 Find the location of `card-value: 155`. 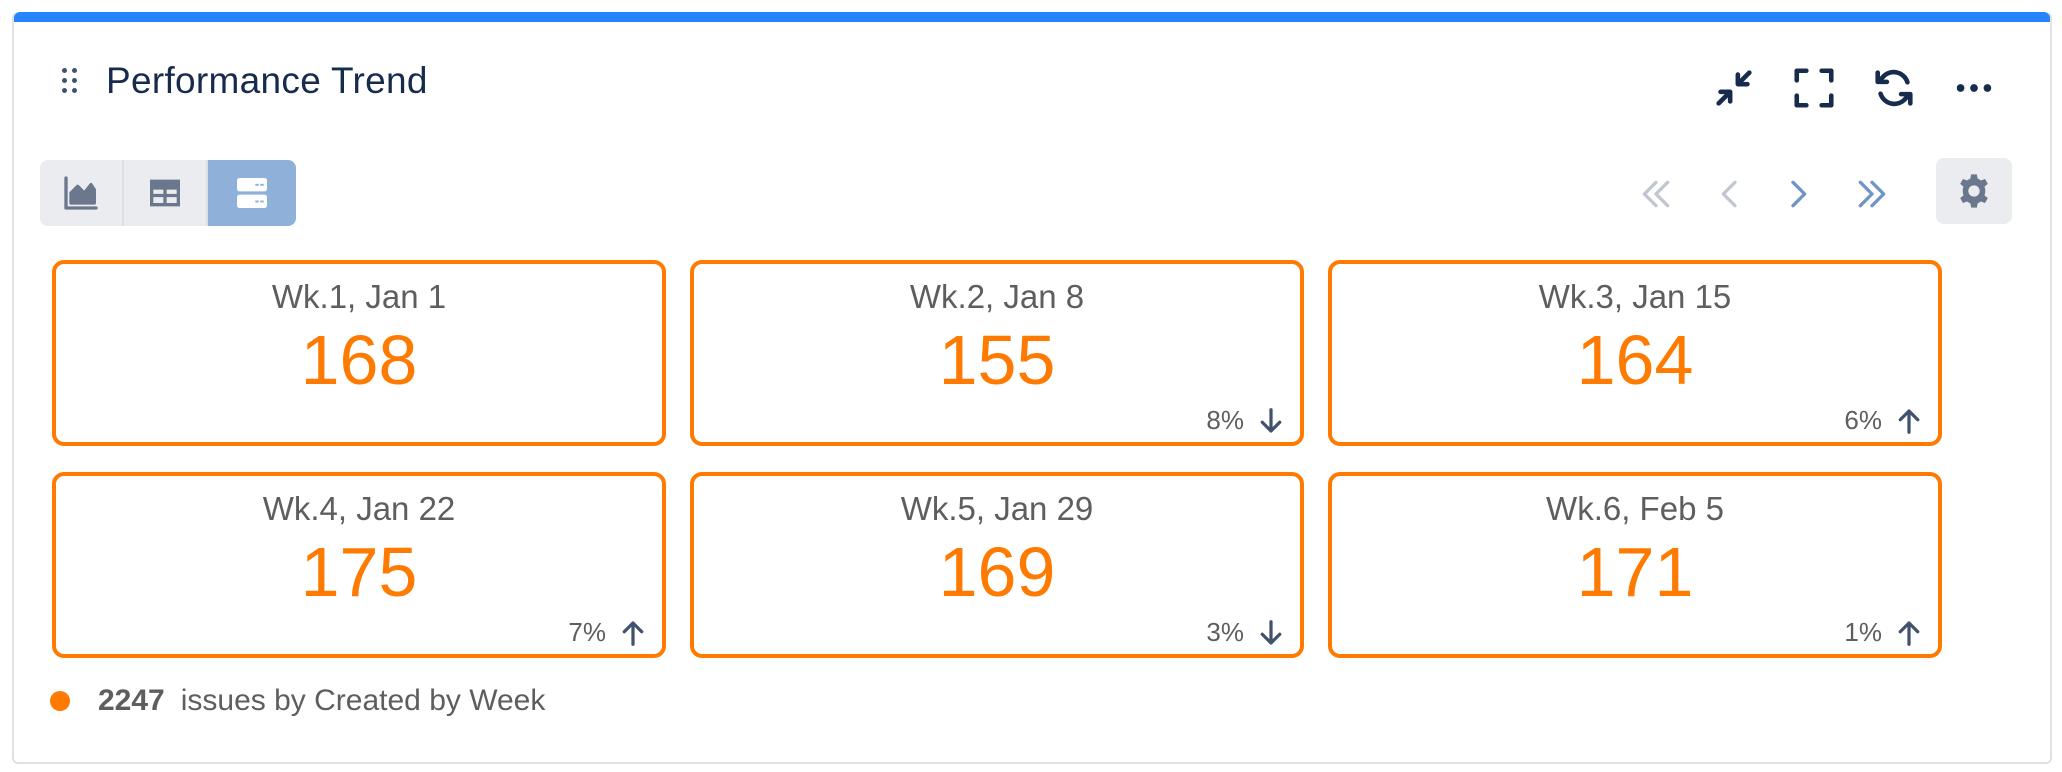

card-value: 155 is located at coordinates (997, 360).